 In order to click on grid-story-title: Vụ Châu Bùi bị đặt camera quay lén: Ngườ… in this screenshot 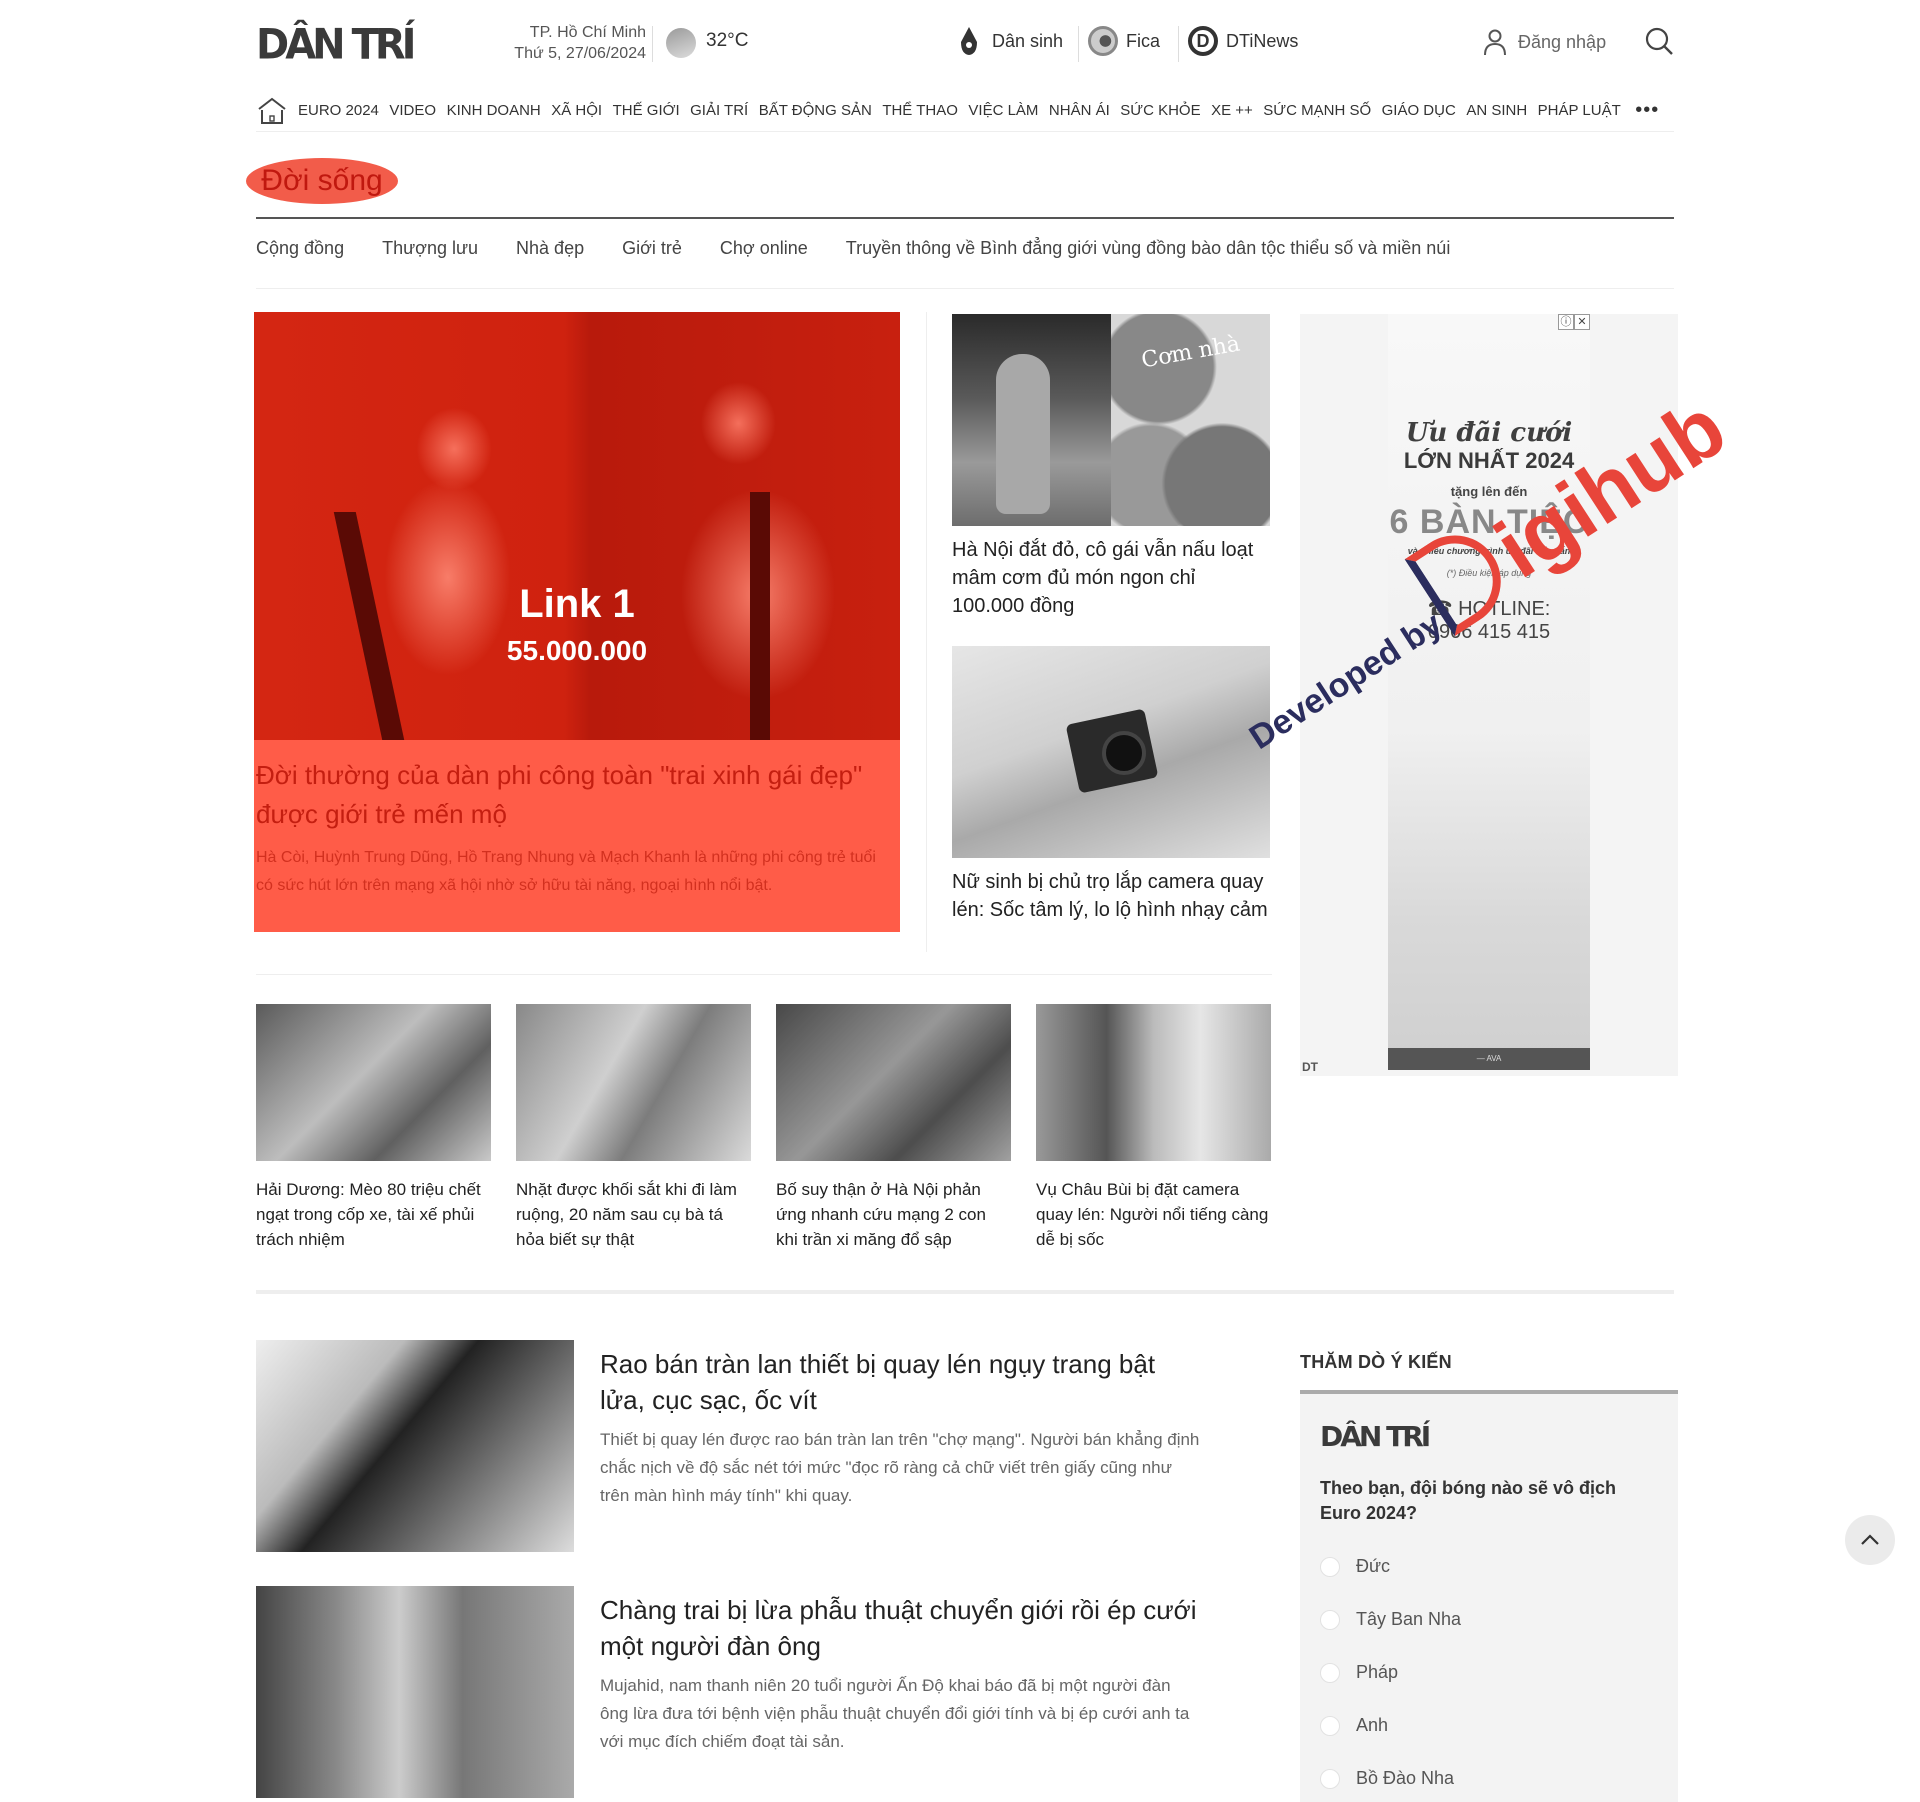, I will do `click(1153, 1214)`.